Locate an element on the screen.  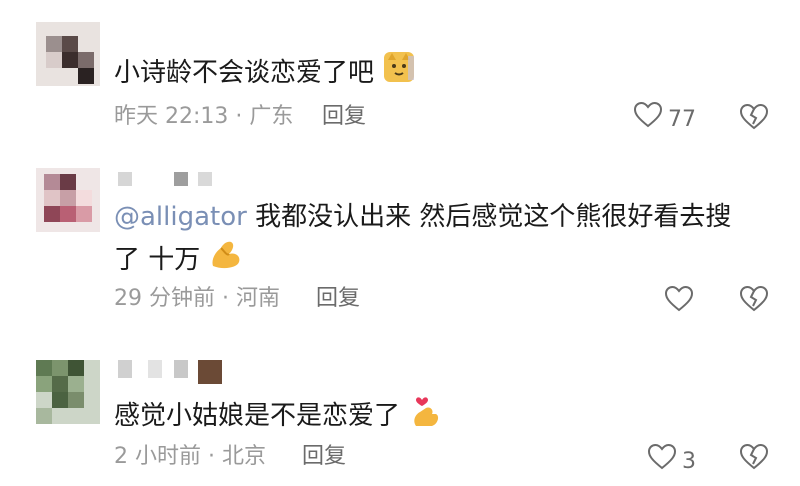
like-button: 77 is located at coordinates (664, 119).